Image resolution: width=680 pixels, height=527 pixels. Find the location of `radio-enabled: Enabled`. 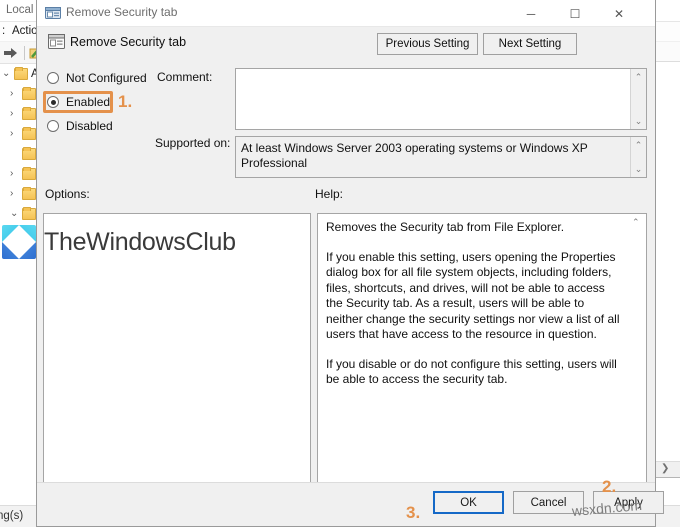

radio-enabled: Enabled is located at coordinates (78, 102).